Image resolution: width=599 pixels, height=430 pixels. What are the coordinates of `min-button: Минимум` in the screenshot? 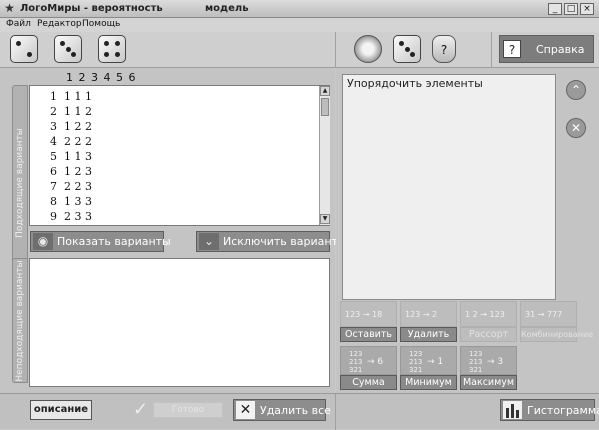 It's located at (428, 382).